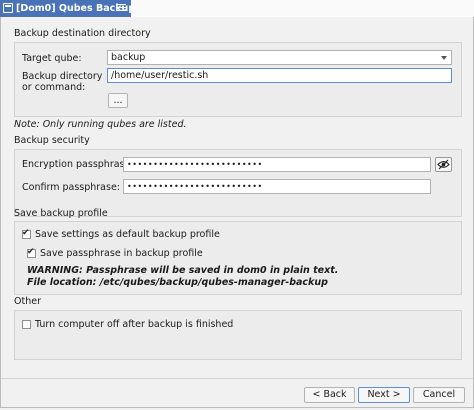  Describe the element at coordinates (127, 234) in the screenshot. I see `save-settings-label: Save settings as default backup profile` at that location.